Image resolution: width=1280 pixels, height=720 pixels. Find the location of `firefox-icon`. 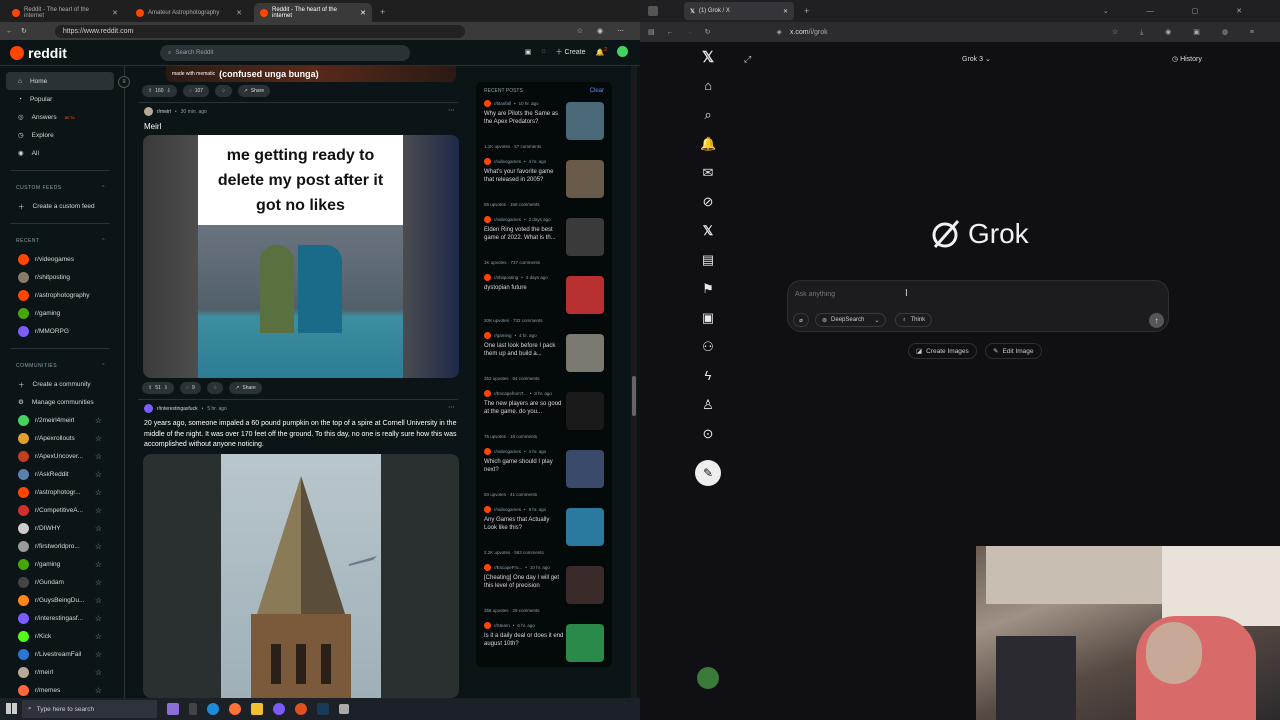

firefox-icon is located at coordinates (235, 709).